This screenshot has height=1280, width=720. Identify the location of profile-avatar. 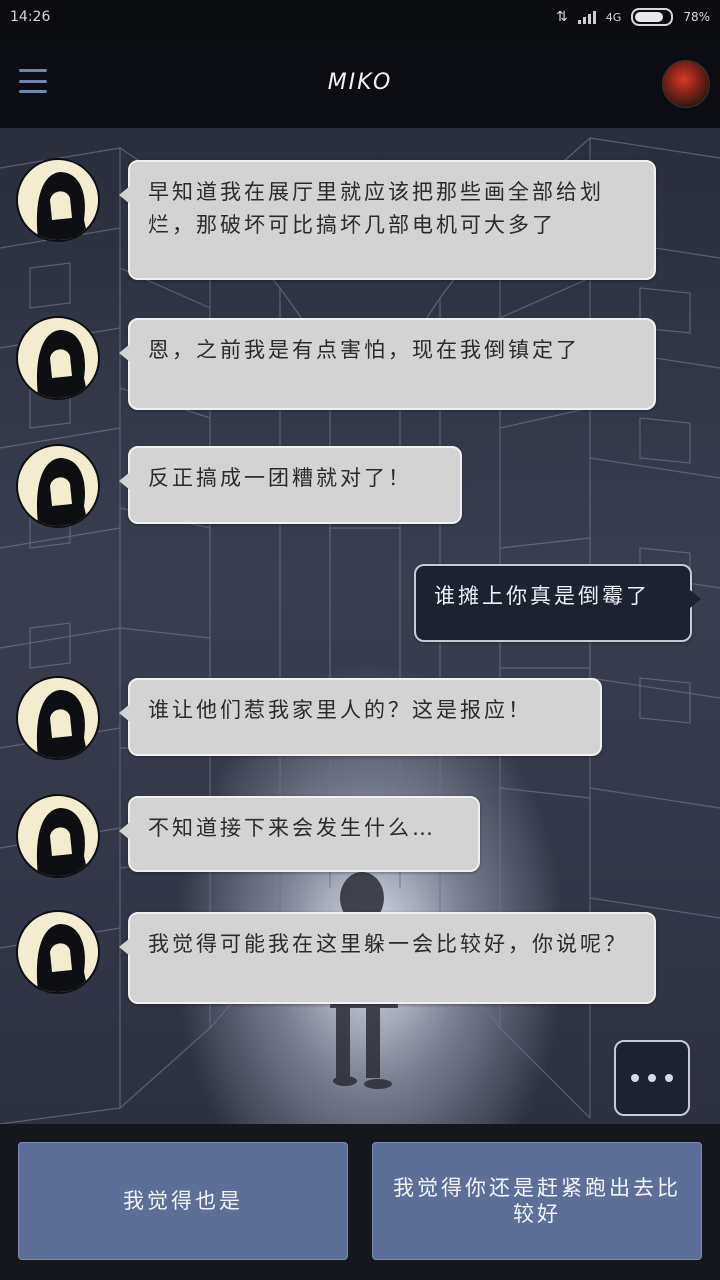
(686, 84).